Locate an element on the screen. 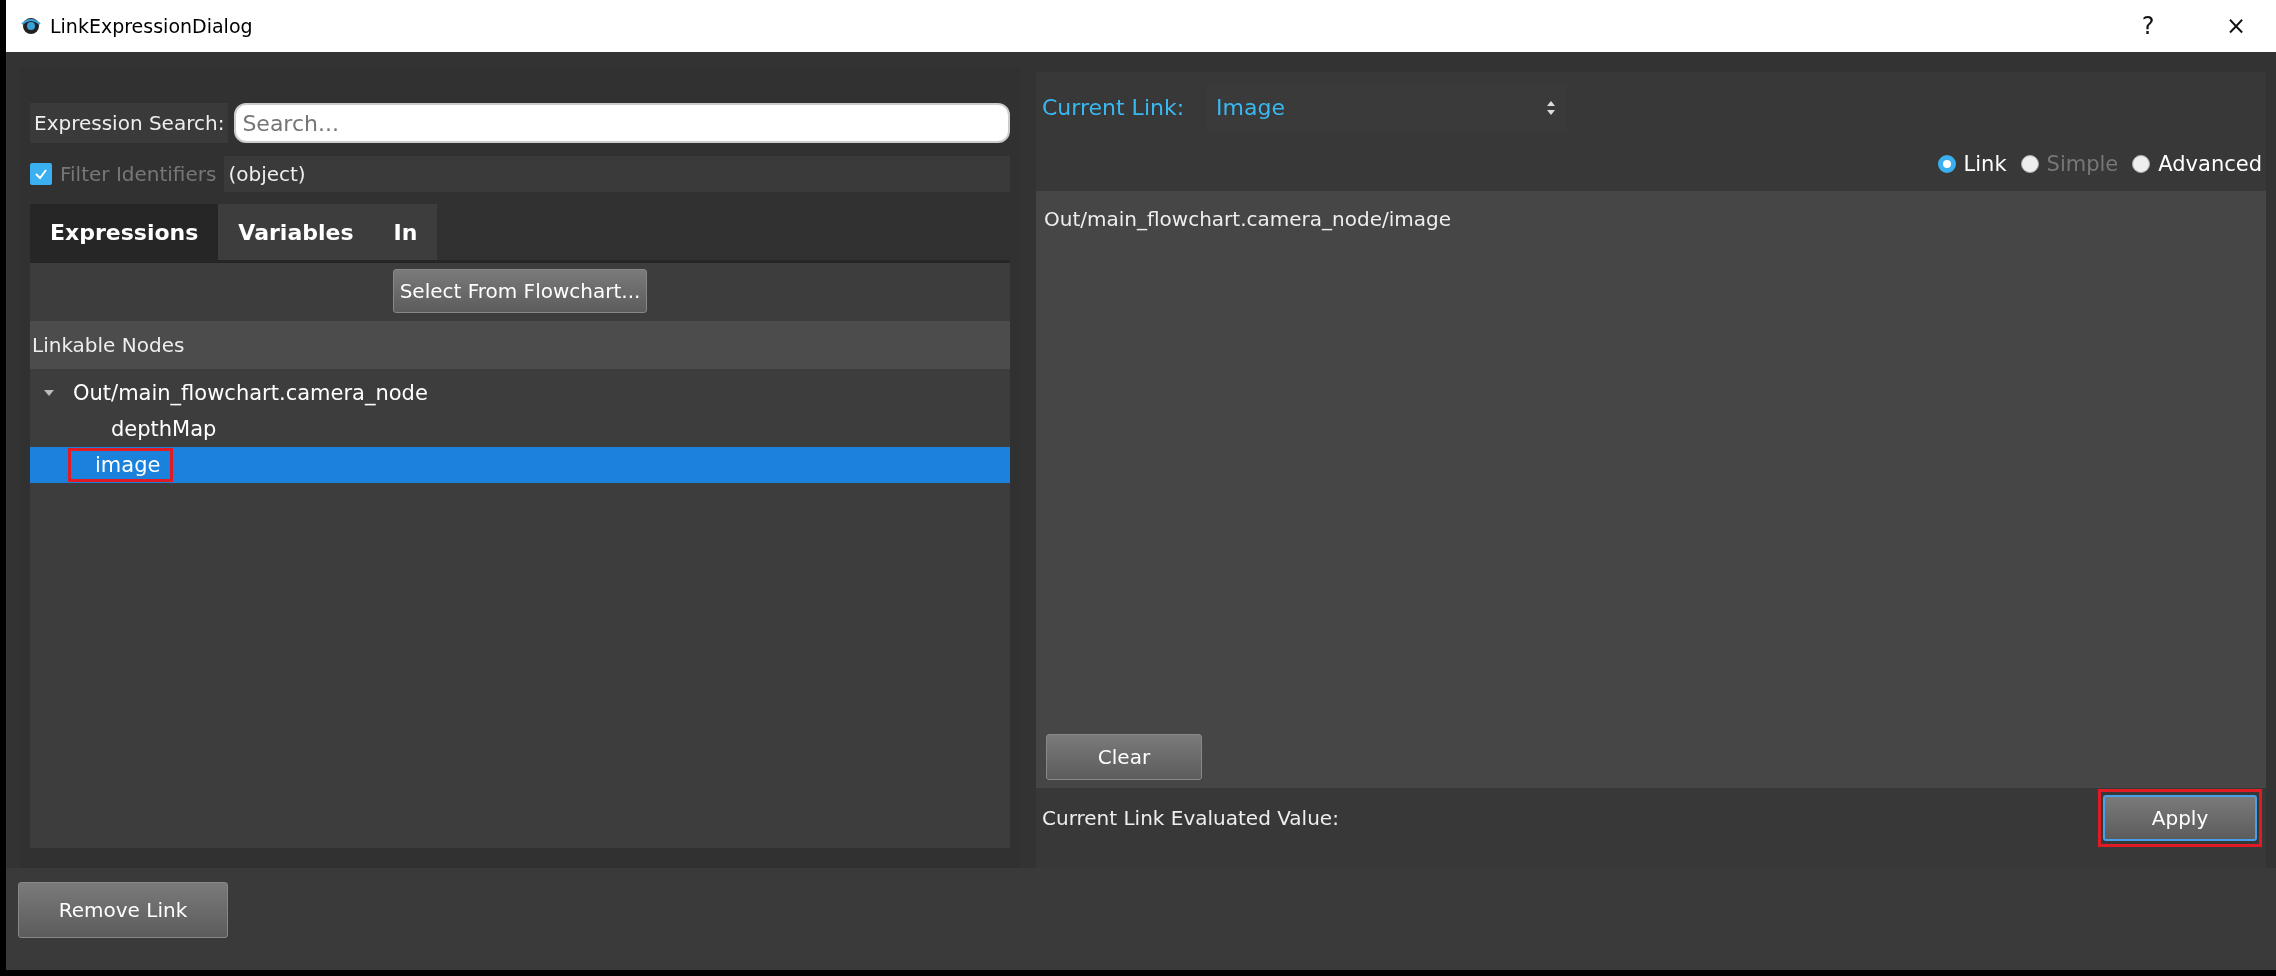  link-text: Out/main_flowchart.camera_node/image is located at coordinates (1248, 218).